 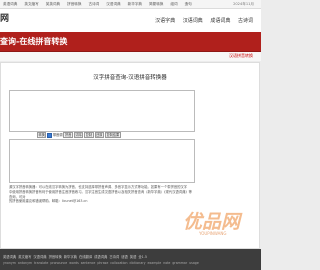 What do you see at coordinates (114, 257) in the screenshot?
I see `footer-link: 古诗词` at bounding box center [114, 257].